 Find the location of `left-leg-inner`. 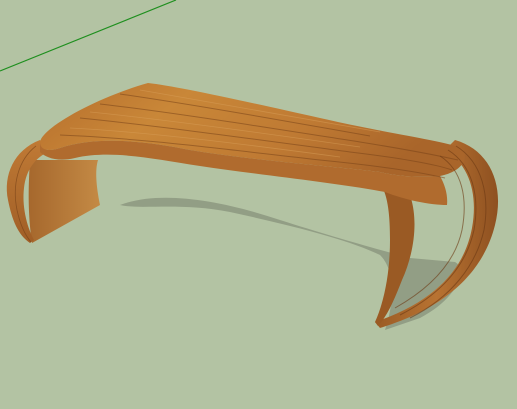

left-leg-inner is located at coordinates (64, 201).